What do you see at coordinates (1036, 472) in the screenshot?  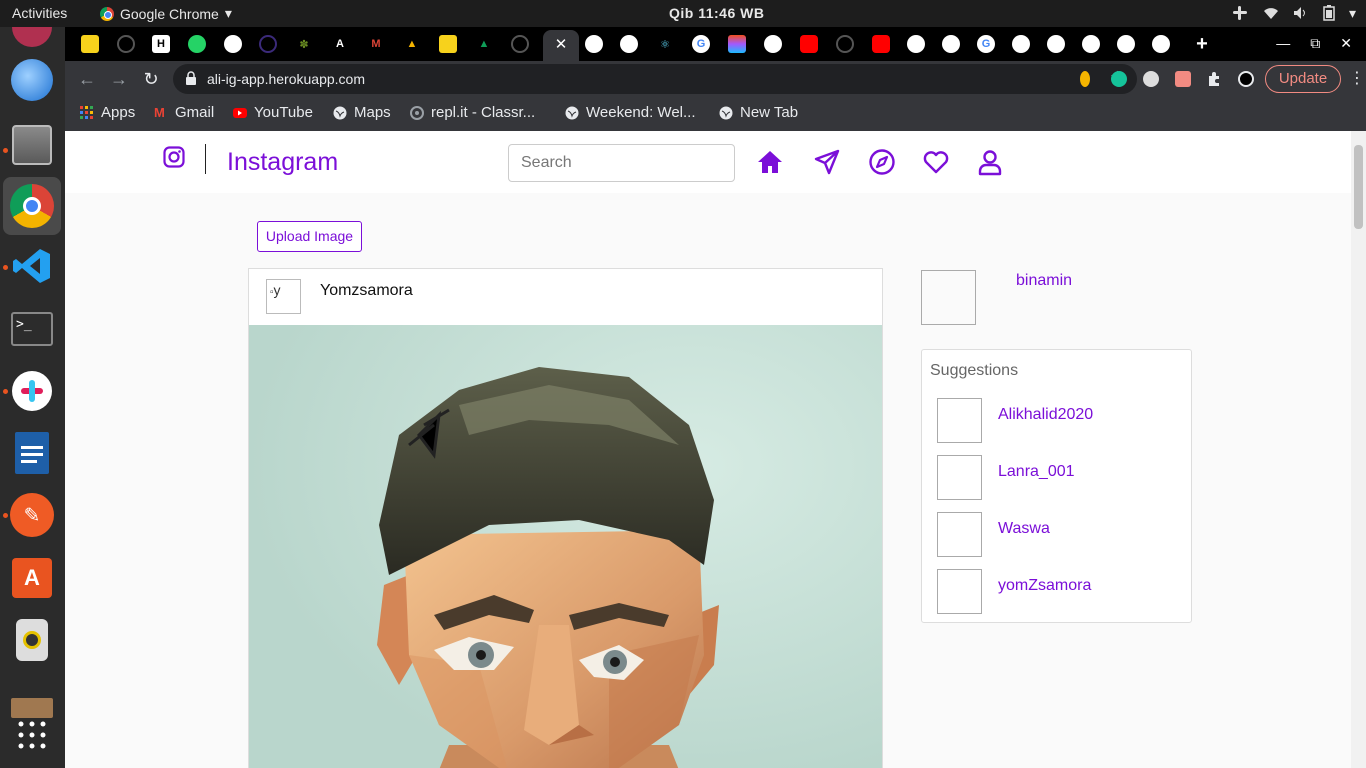 I see `suggestion-name: Lanra_001` at bounding box center [1036, 472].